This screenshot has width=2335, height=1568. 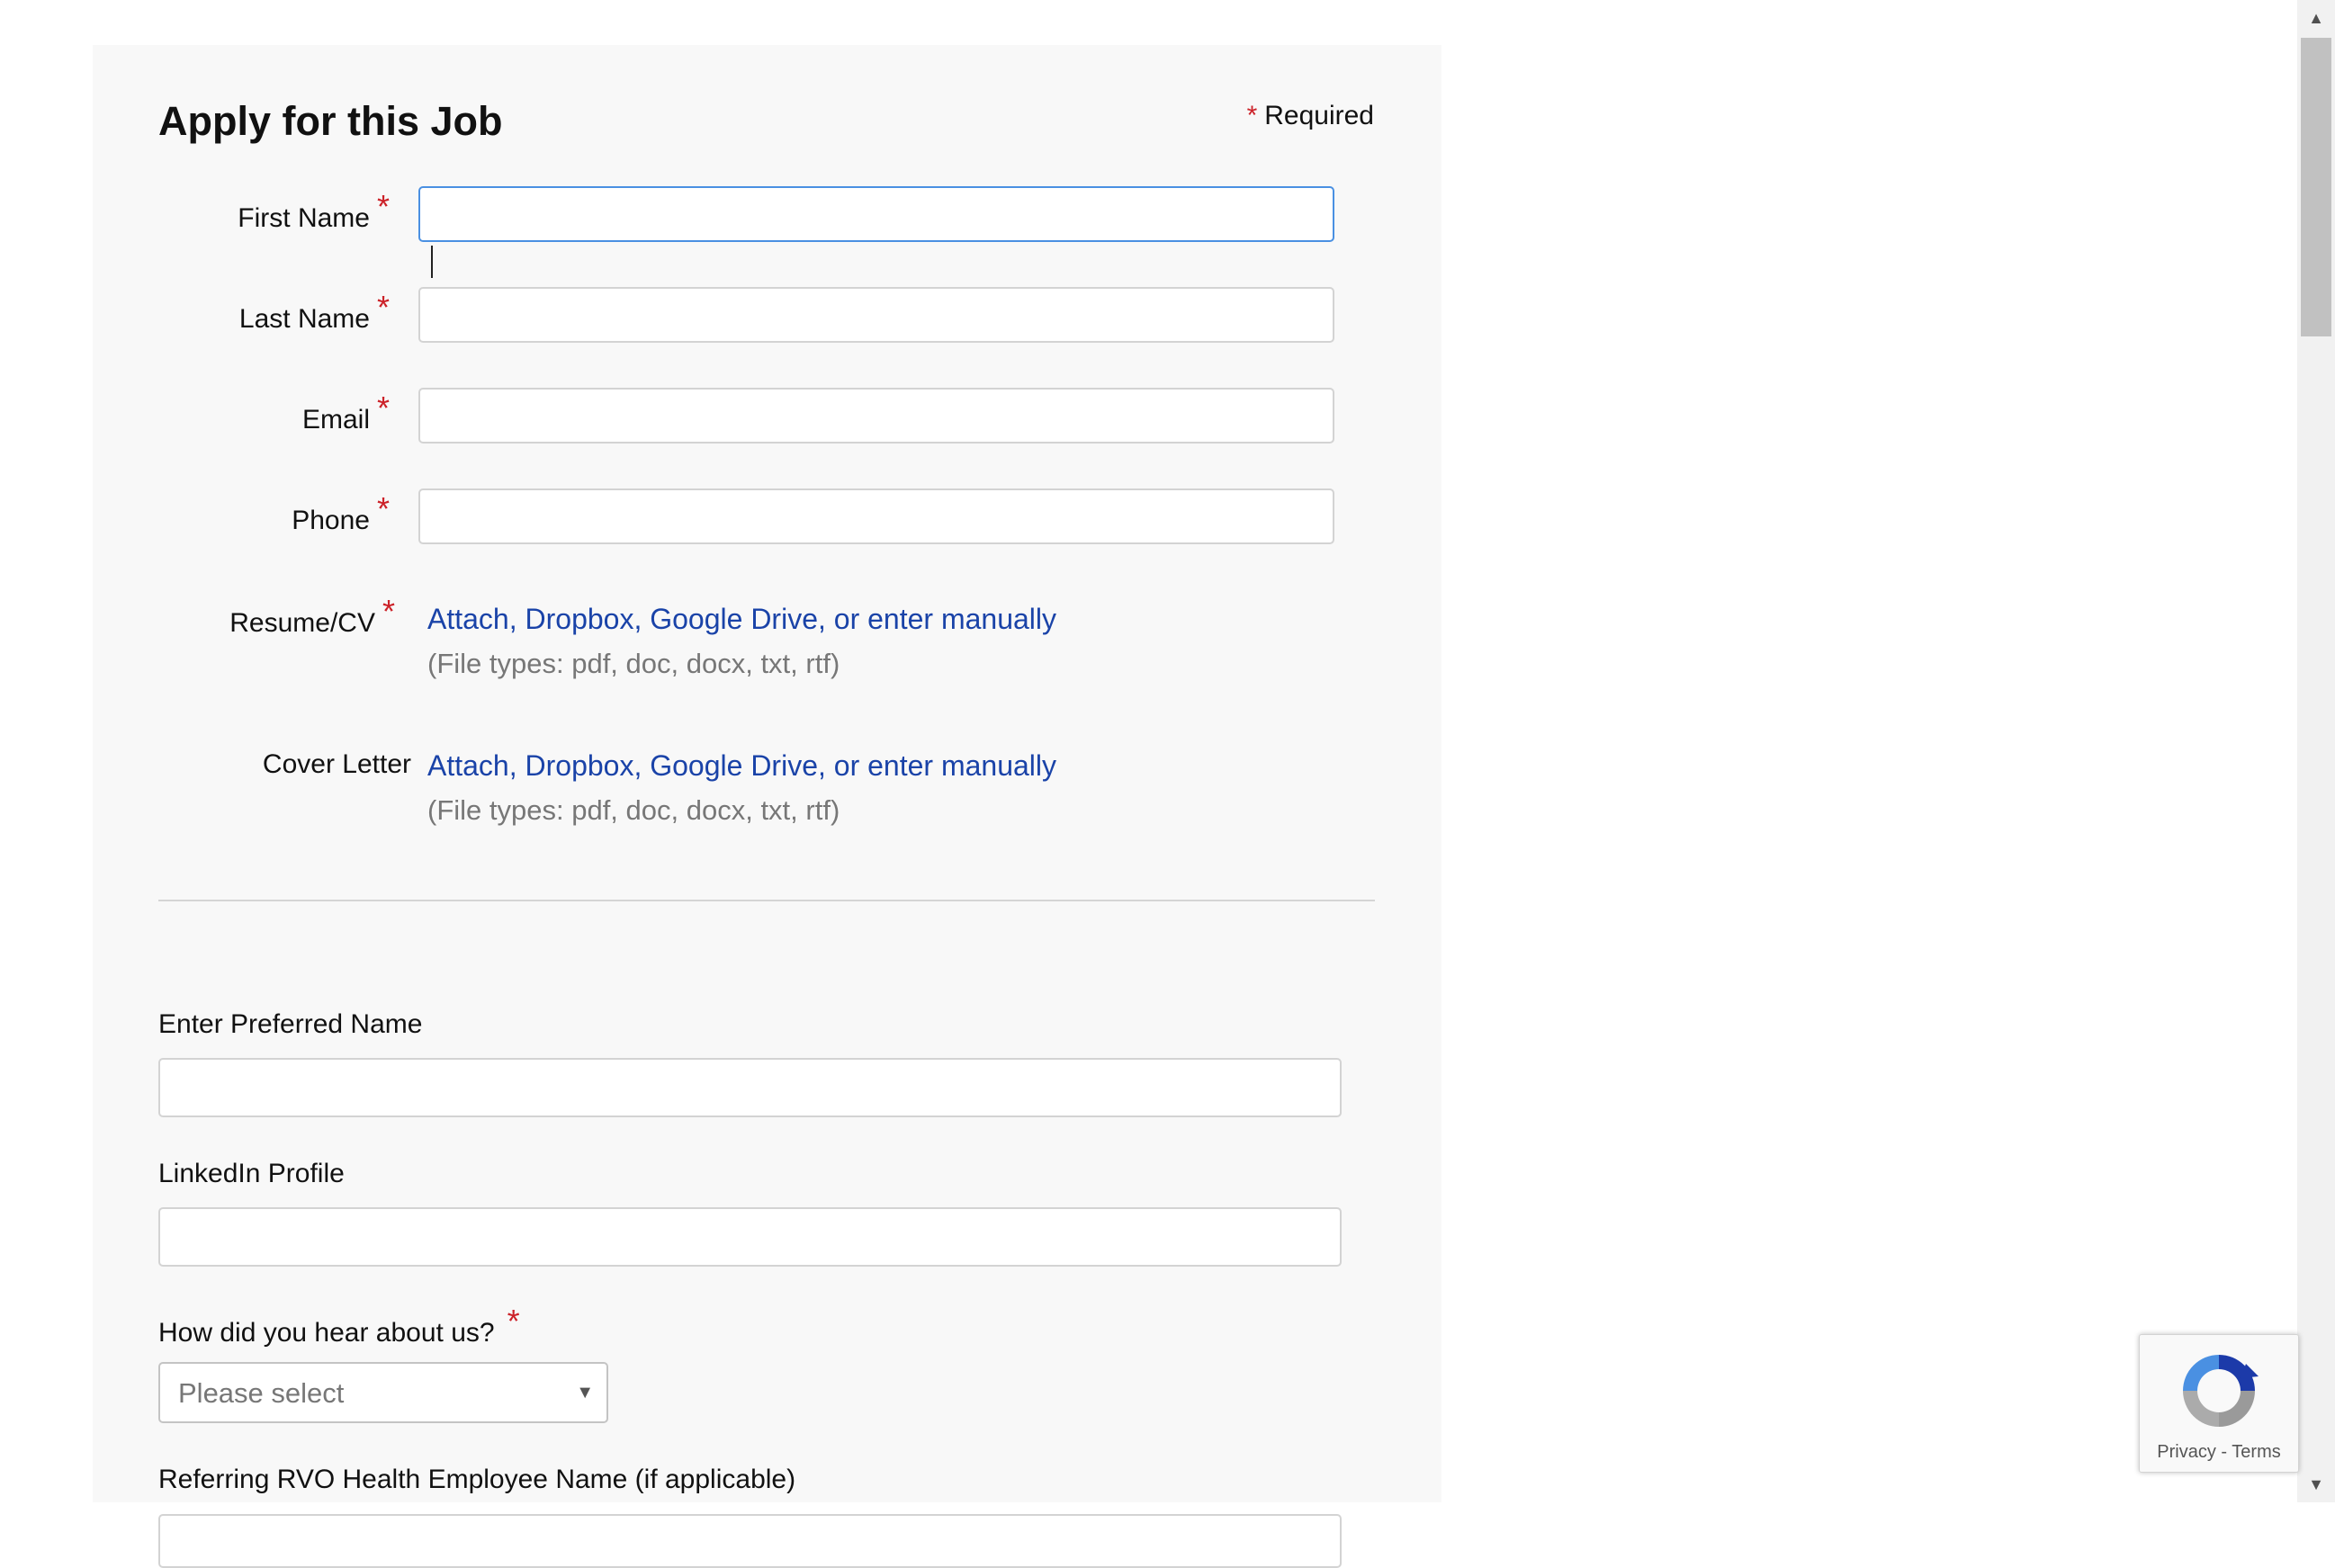 I want to click on hear-about-selected-value: Please select, so click(x=261, y=1393).